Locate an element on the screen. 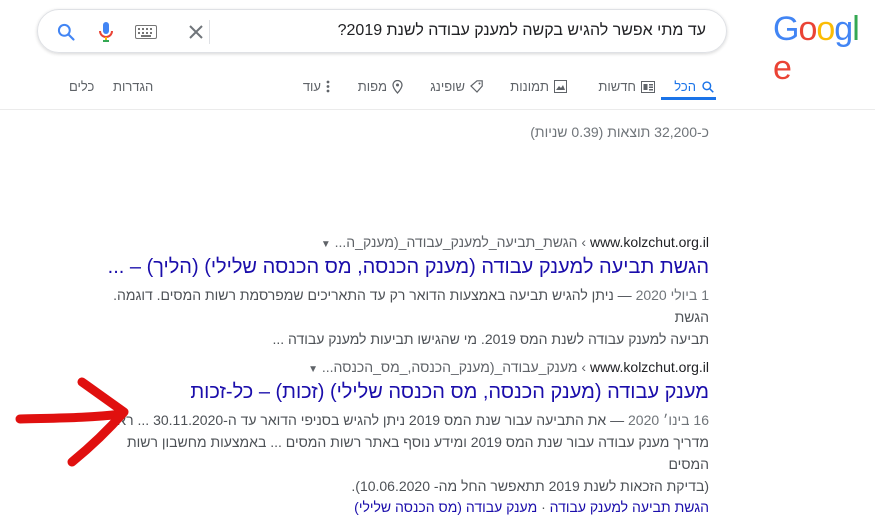 This screenshot has height=526, width=875. tab-label: מפות is located at coordinates (372, 86).